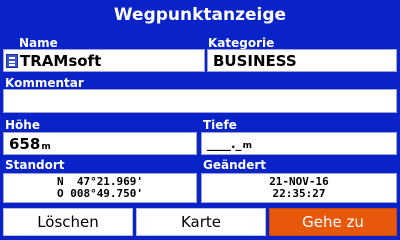 The width and height of the screenshot is (400, 240). I want to click on depth-label: Tiefe, so click(220, 125).